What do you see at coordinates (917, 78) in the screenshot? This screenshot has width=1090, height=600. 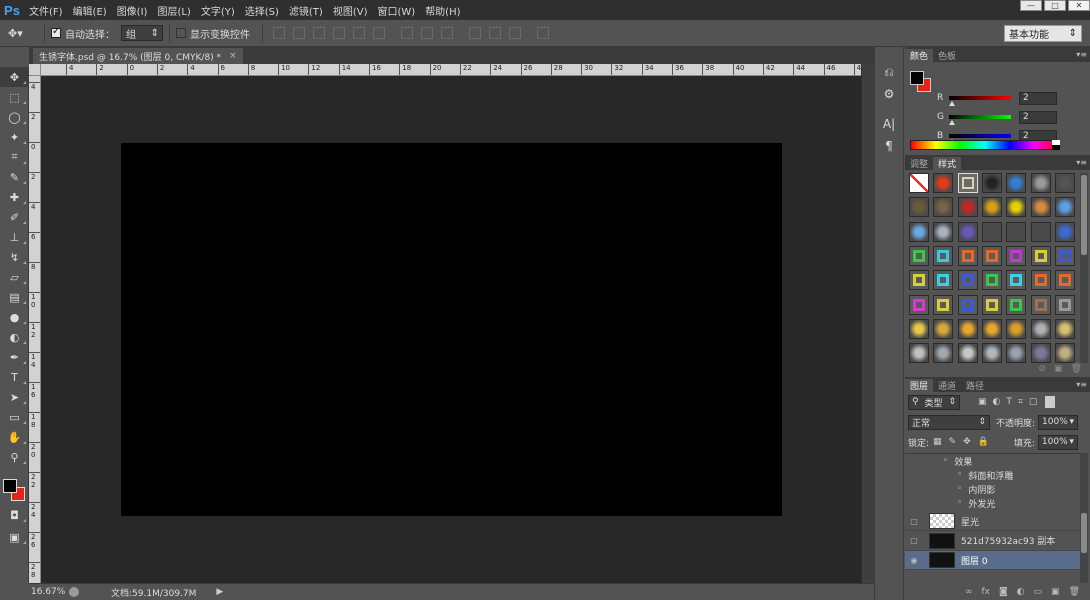 I see `color-panel-foreground-swatch` at bounding box center [917, 78].